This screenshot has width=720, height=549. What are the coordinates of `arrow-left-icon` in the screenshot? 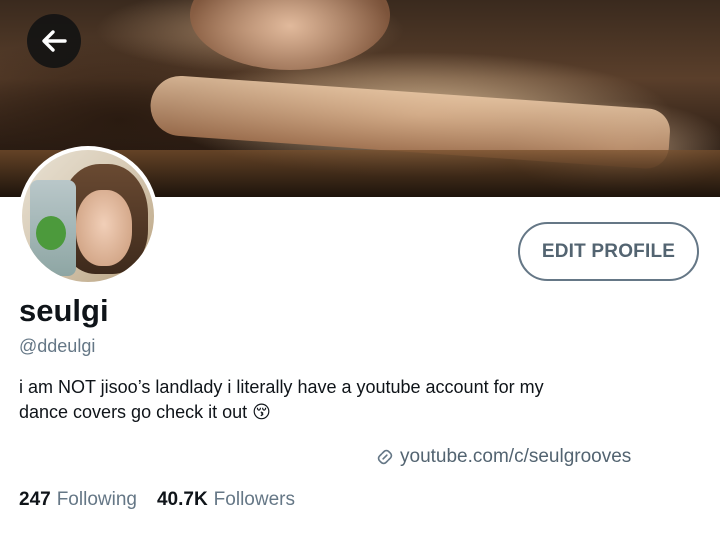 It's located at (54, 41).